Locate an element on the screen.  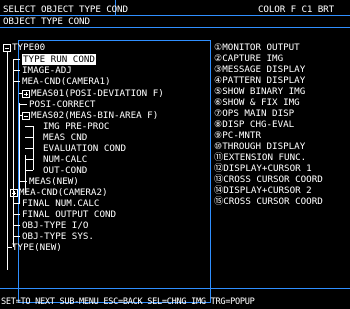
menu-item-message-display: ③MESSAGE DISPLAY is located at coordinates (259, 69).